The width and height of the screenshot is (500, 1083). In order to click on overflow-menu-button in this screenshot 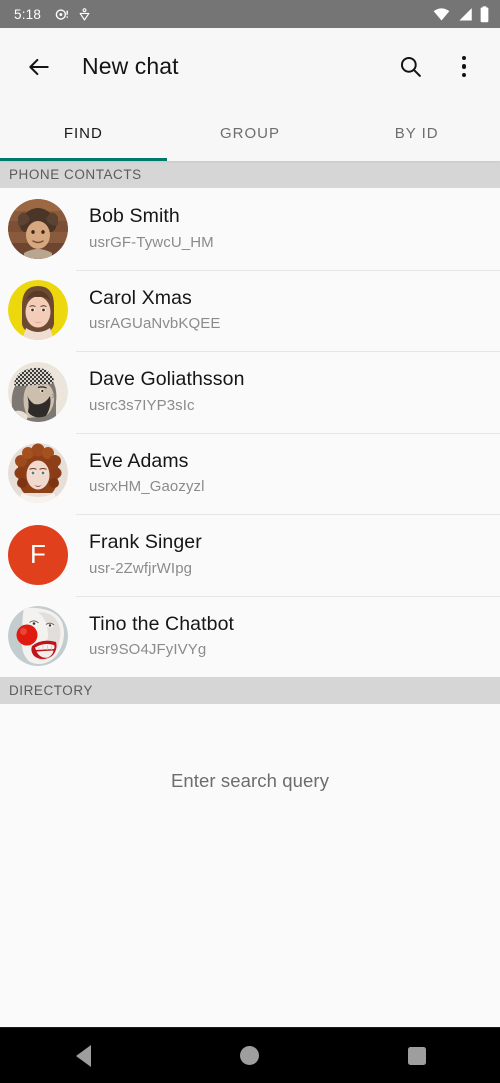, I will do `click(464, 67)`.